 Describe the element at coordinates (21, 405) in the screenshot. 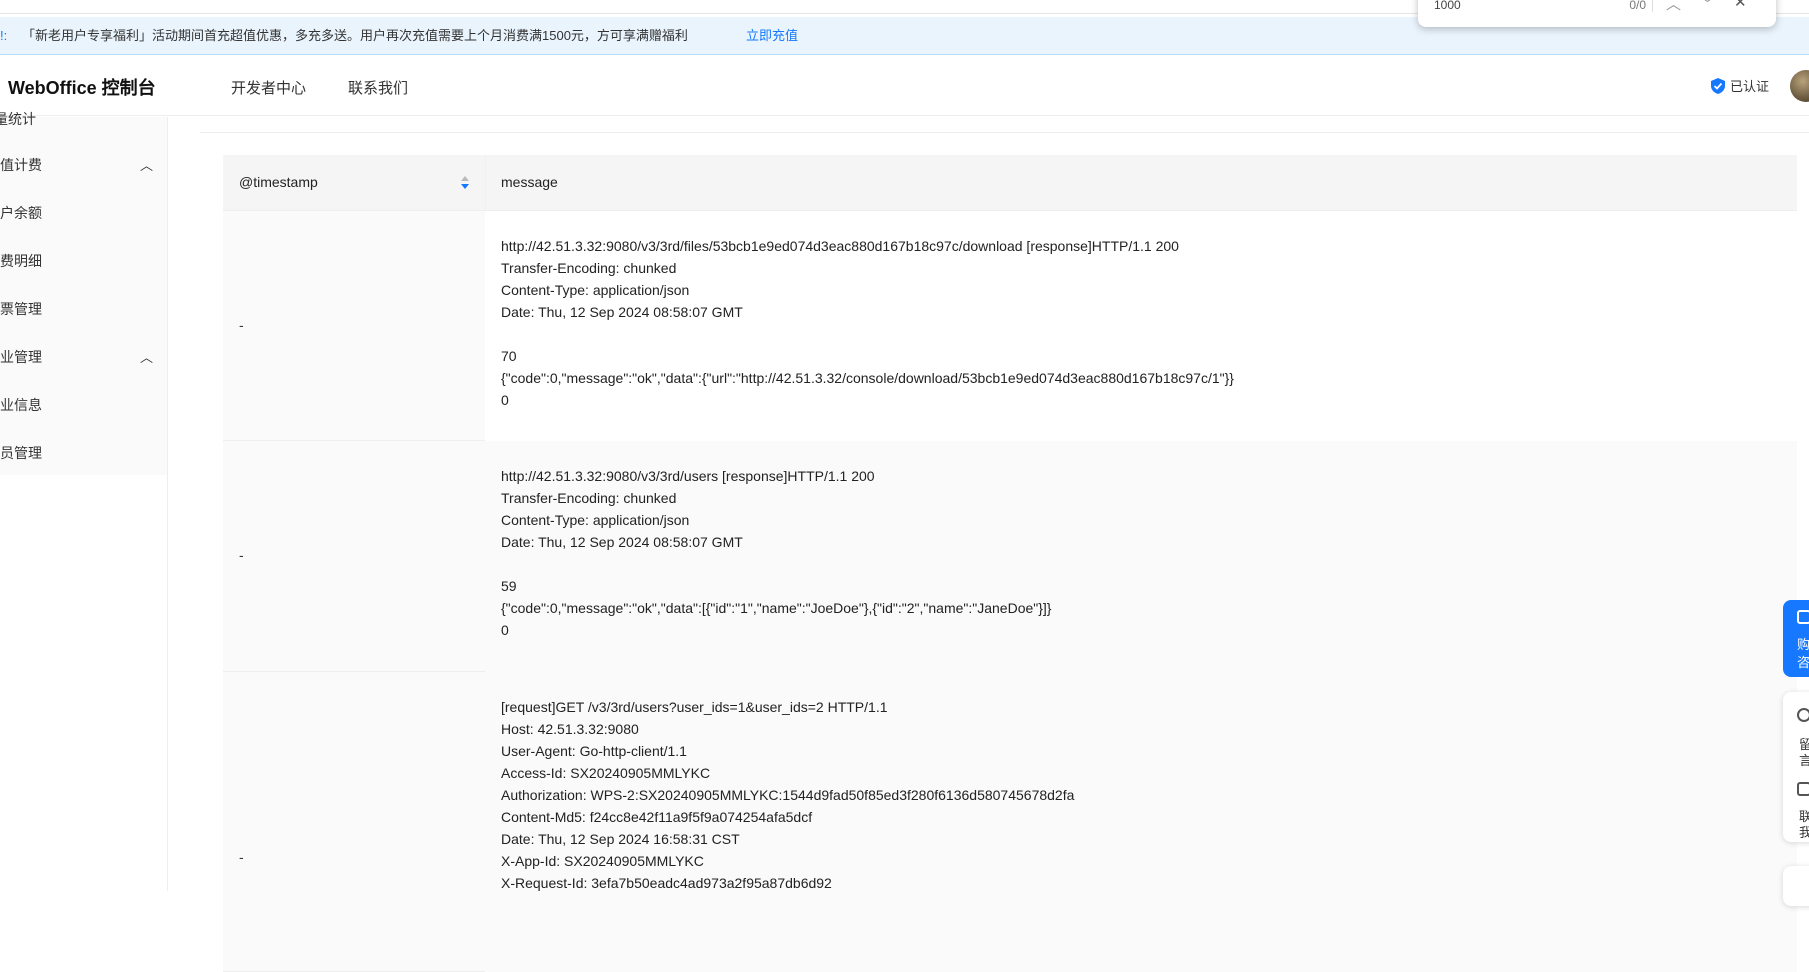

I see `sidebar-item-enterprise-info: 企业信息` at that location.